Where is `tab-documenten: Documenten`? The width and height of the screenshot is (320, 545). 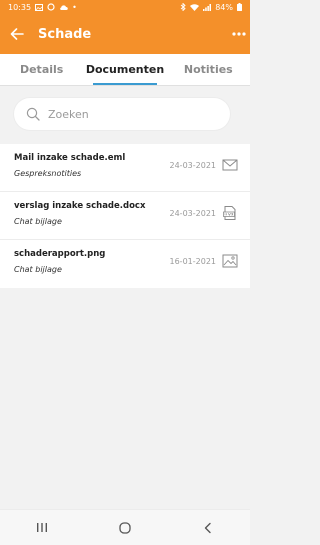 tab-documenten: Documenten is located at coordinates (124, 69).